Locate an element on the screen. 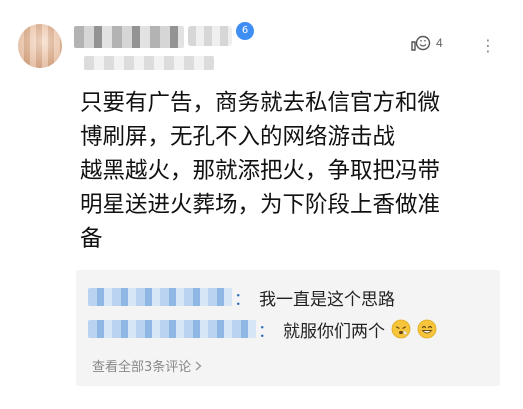 Image resolution: width=523 pixels, height=409 pixels. comment-text-line: 只要有广告，商务就去私信官方和微 is located at coordinates (260, 103).